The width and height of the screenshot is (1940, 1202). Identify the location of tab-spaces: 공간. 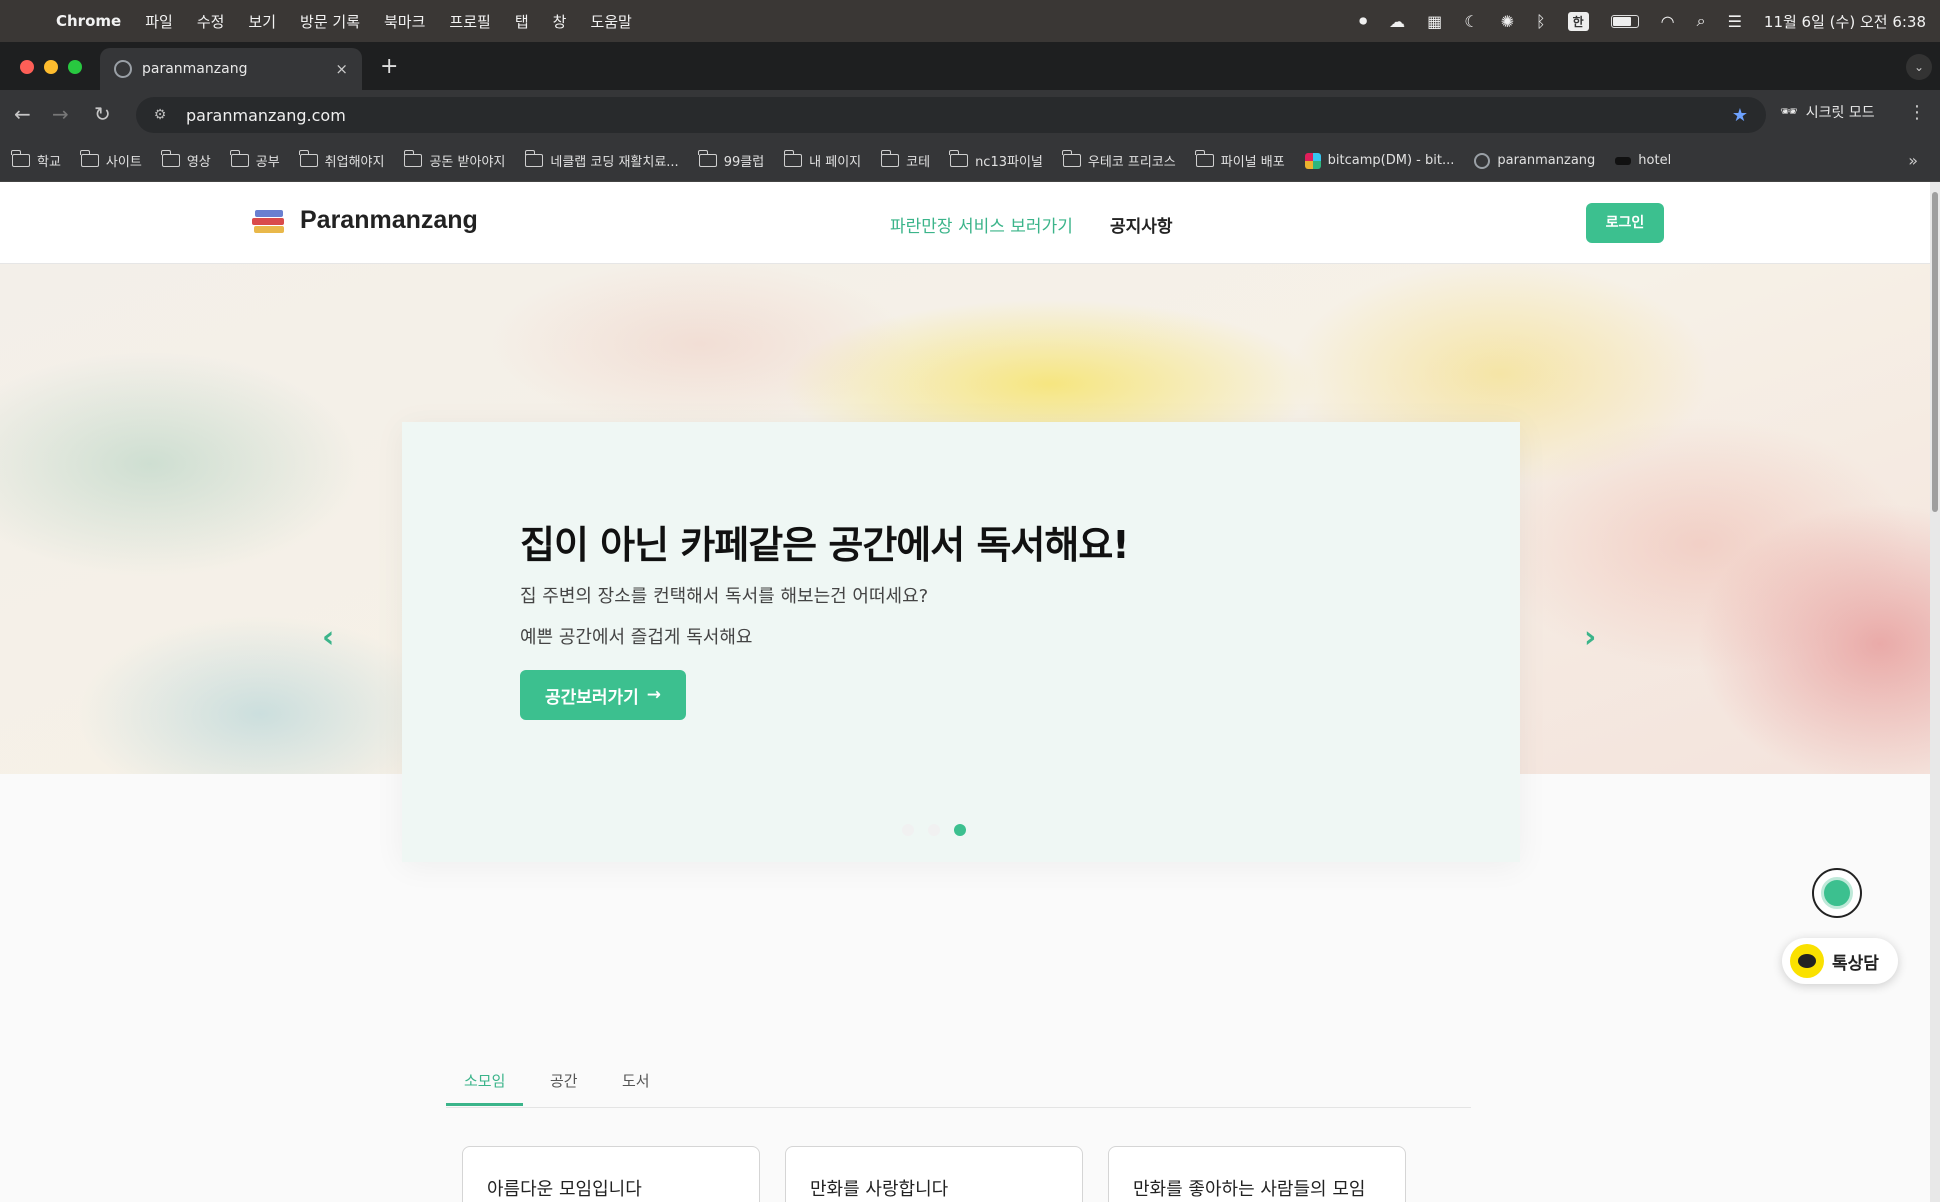
(564, 1086).